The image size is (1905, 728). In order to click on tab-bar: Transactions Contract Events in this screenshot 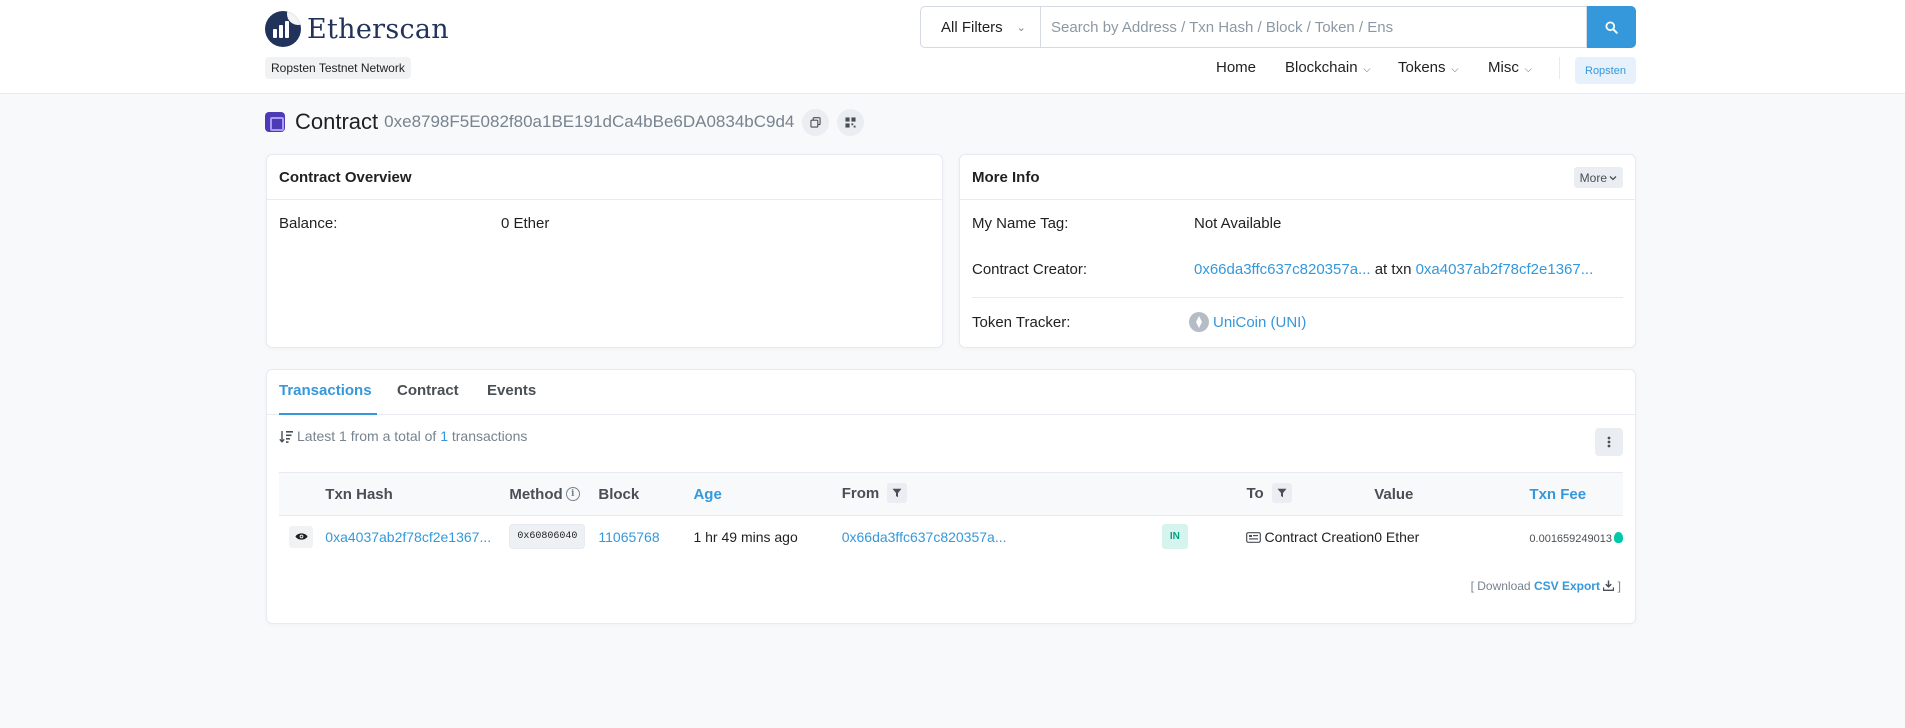, I will do `click(951, 392)`.